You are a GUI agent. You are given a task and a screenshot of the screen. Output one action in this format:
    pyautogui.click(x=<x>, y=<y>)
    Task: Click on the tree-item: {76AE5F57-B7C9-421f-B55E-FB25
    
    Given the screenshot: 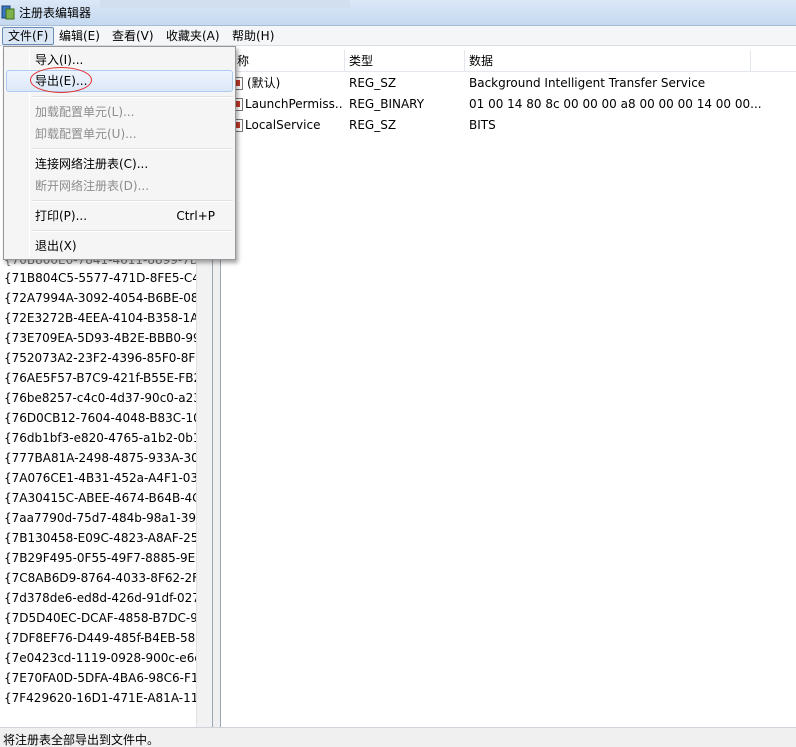 What is the action you would take?
    pyautogui.click(x=102, y=378)
    